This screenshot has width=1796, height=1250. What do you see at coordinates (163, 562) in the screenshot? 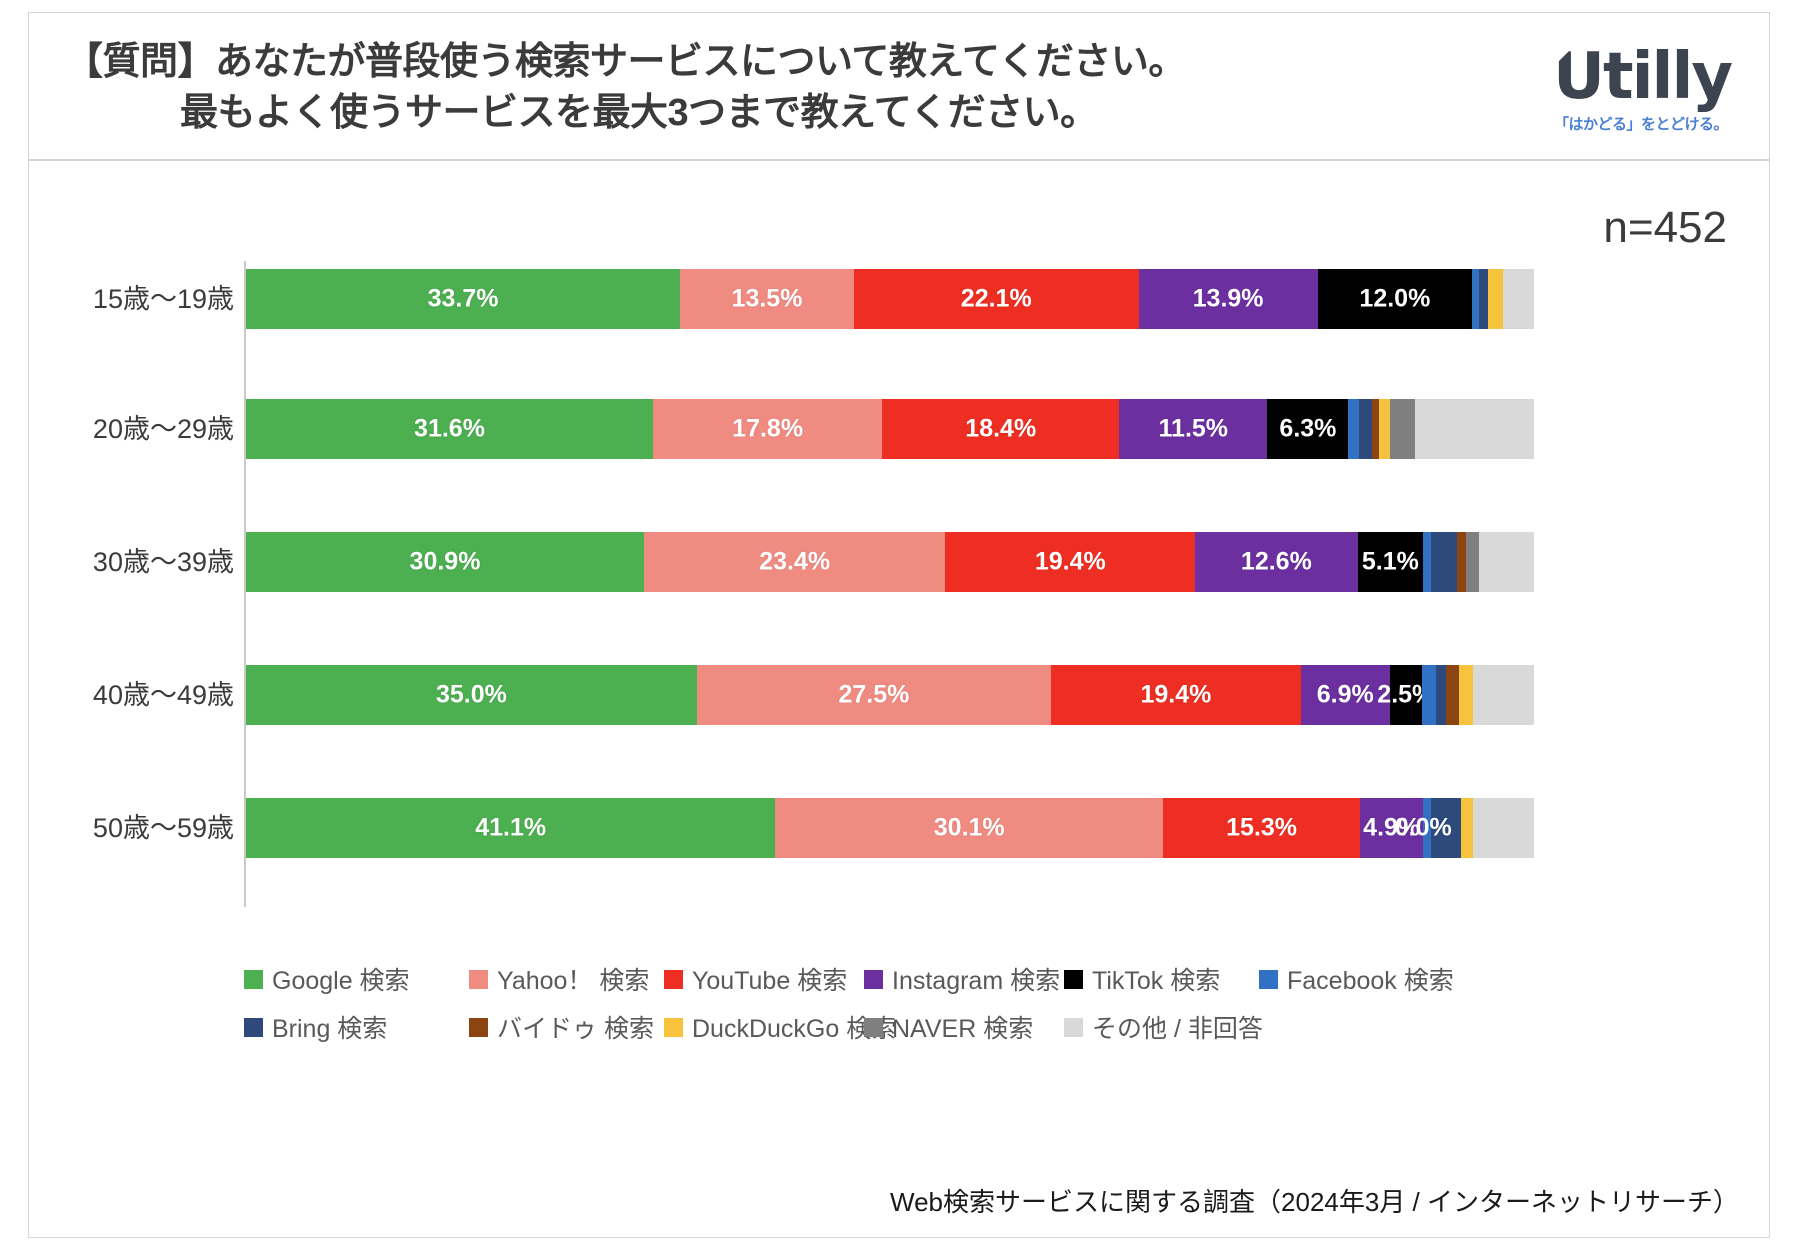
I see `category-label: 30歳～39歳` at bounding box center [163, 562].